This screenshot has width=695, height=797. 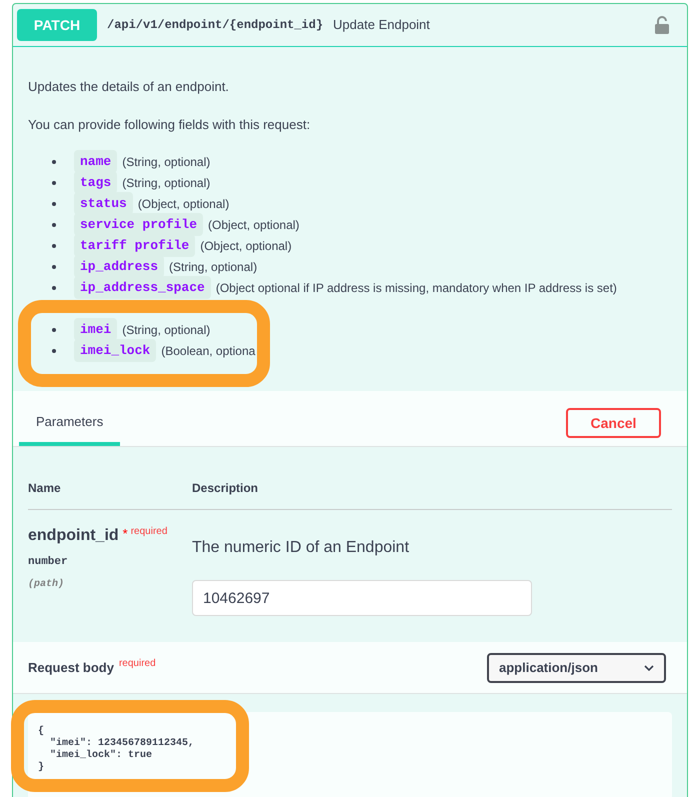 What do you see at coordinates (47, 585) in the screenshot?
I see `parameter-location: (path)` at bounding box center [47, 585].